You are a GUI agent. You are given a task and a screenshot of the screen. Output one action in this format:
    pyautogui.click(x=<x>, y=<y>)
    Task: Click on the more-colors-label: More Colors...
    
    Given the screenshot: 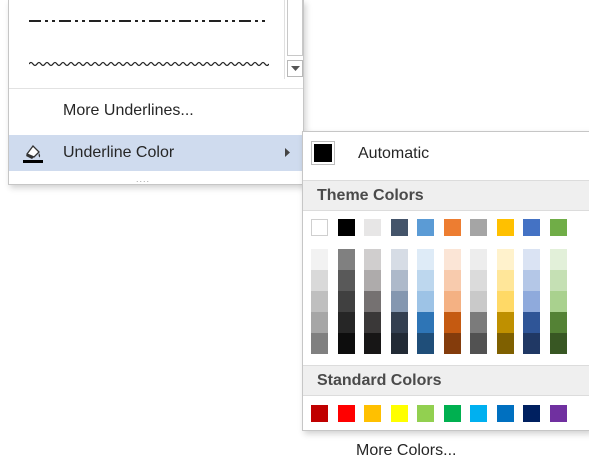 What is the action you would take?
    pyautogui.click(x=406, y=450)
    